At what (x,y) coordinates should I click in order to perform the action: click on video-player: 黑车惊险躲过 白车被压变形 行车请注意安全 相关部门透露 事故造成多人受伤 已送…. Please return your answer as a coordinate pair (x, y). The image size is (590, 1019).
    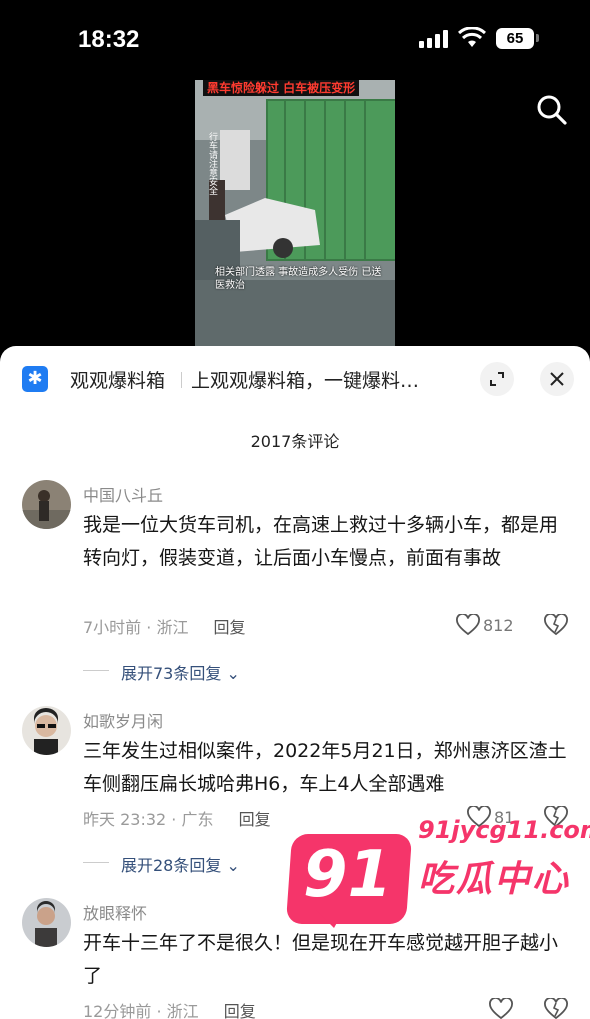
    Looking at the image, I should click on (295, 213).